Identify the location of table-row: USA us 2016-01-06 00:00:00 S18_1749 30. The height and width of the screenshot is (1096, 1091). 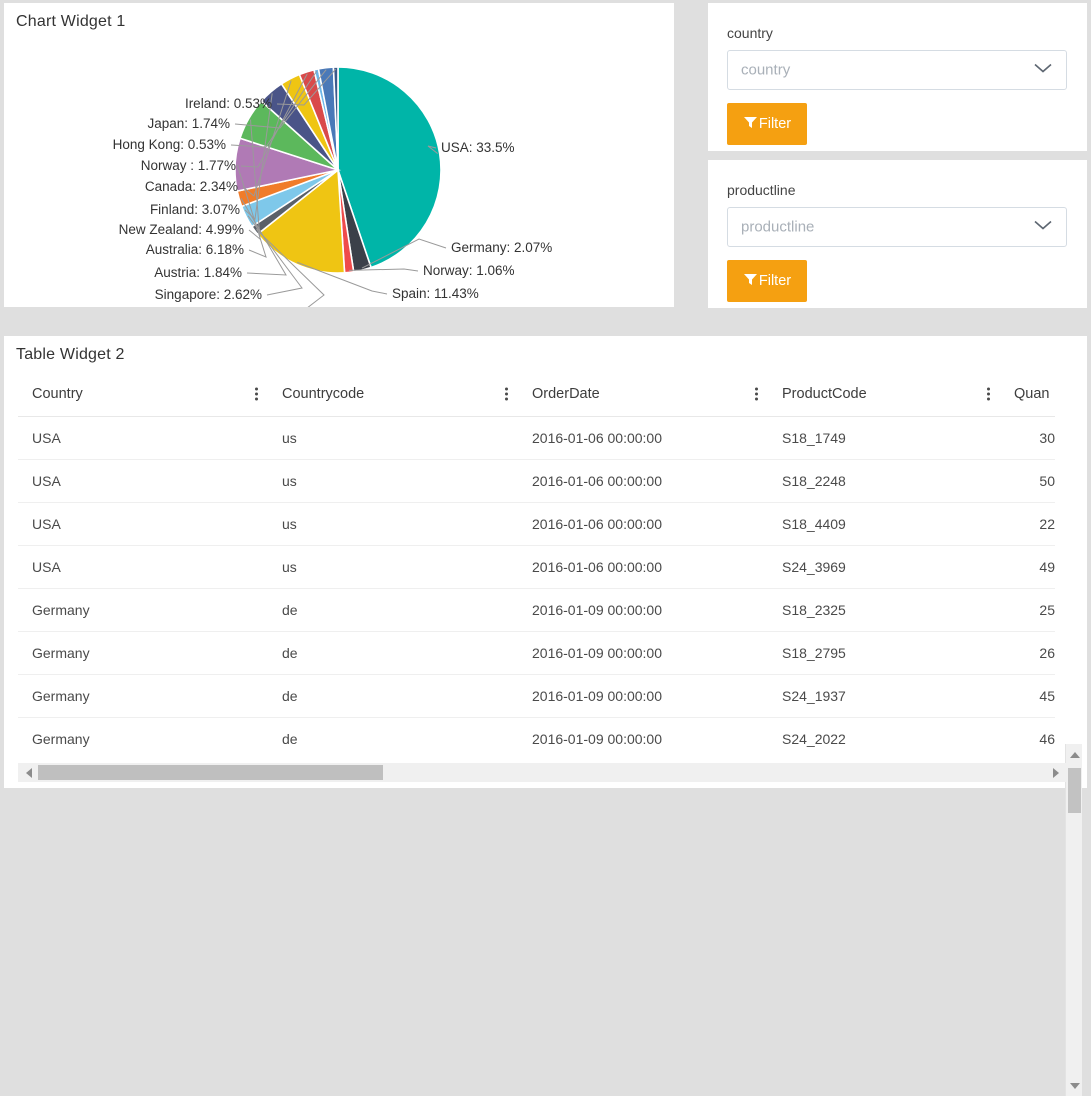
(536, 438).